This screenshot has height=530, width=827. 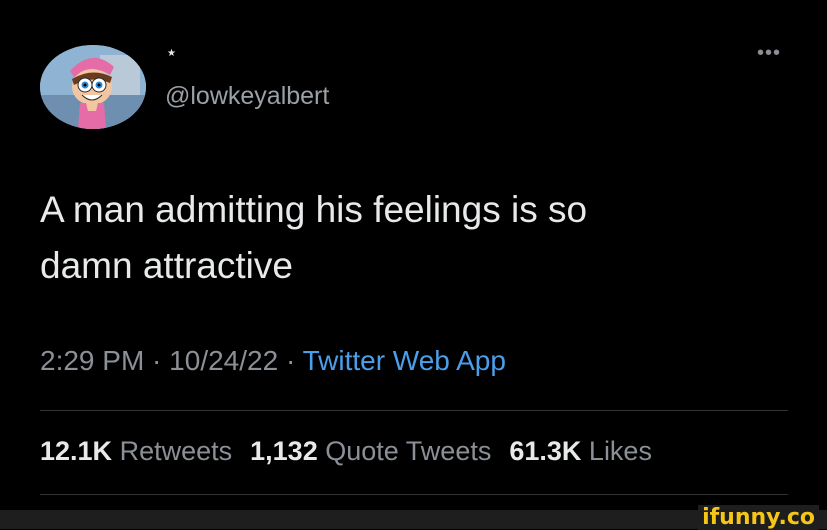 I want to click on quote-tweets-stat: 1,132 Quote Tweets, so click(x=379, y=451).